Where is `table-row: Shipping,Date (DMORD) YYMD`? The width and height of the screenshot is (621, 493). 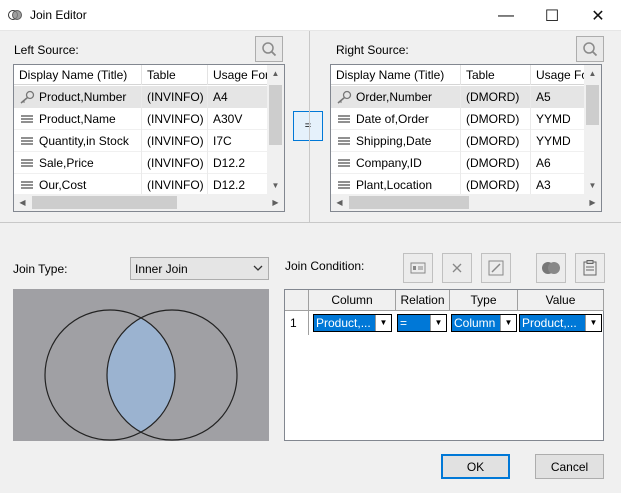 table-row: Shipping,Date (DMORD) YYMD is located at coordinates (466, 141).